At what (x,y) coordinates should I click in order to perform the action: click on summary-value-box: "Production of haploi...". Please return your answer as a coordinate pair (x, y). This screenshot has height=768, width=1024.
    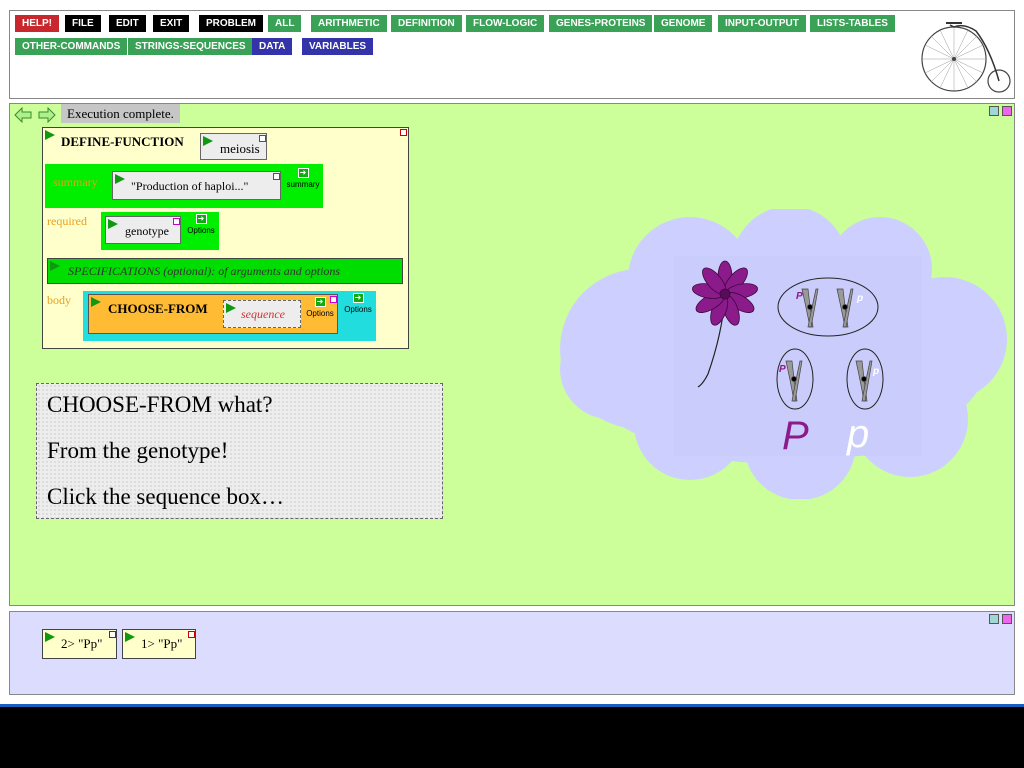
    Looking at the image, I should click on (196, 185).